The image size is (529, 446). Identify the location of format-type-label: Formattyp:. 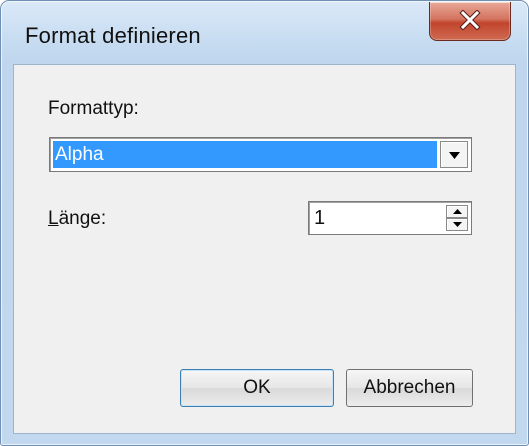
(93, 108).